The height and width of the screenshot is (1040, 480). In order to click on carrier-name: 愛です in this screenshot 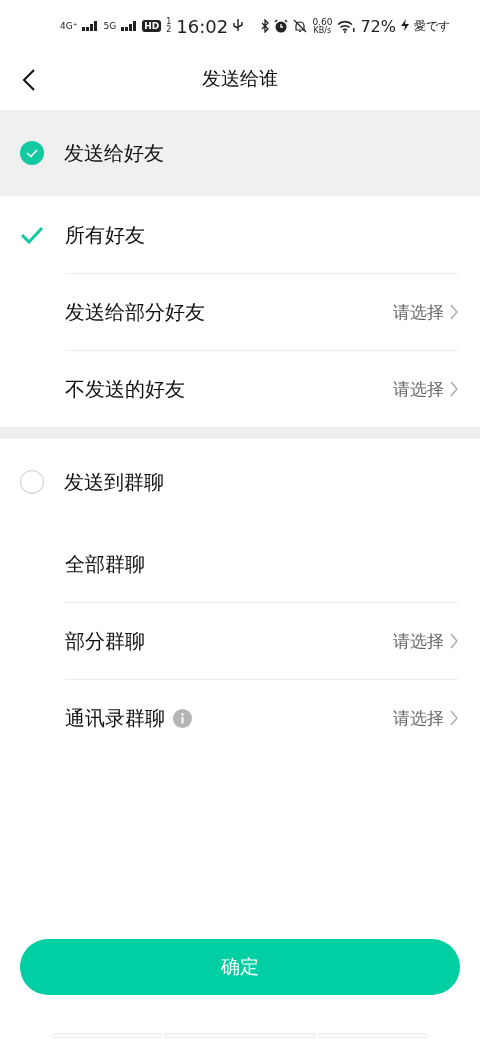, I will do `click(432, 26)`.